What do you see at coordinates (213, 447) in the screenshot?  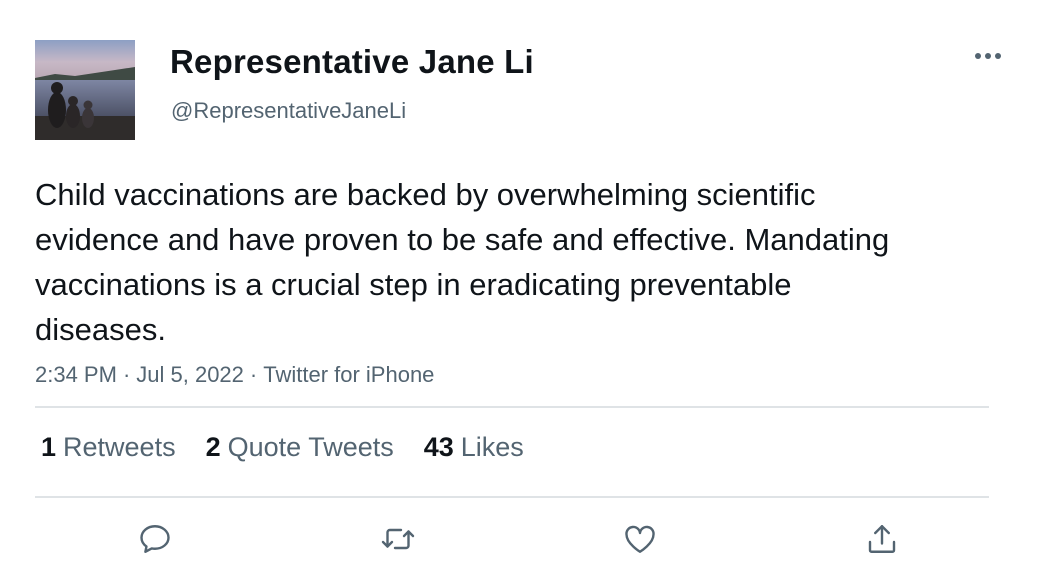 I see `quote-tweets-count: 2` at bounding box center [213, 447].